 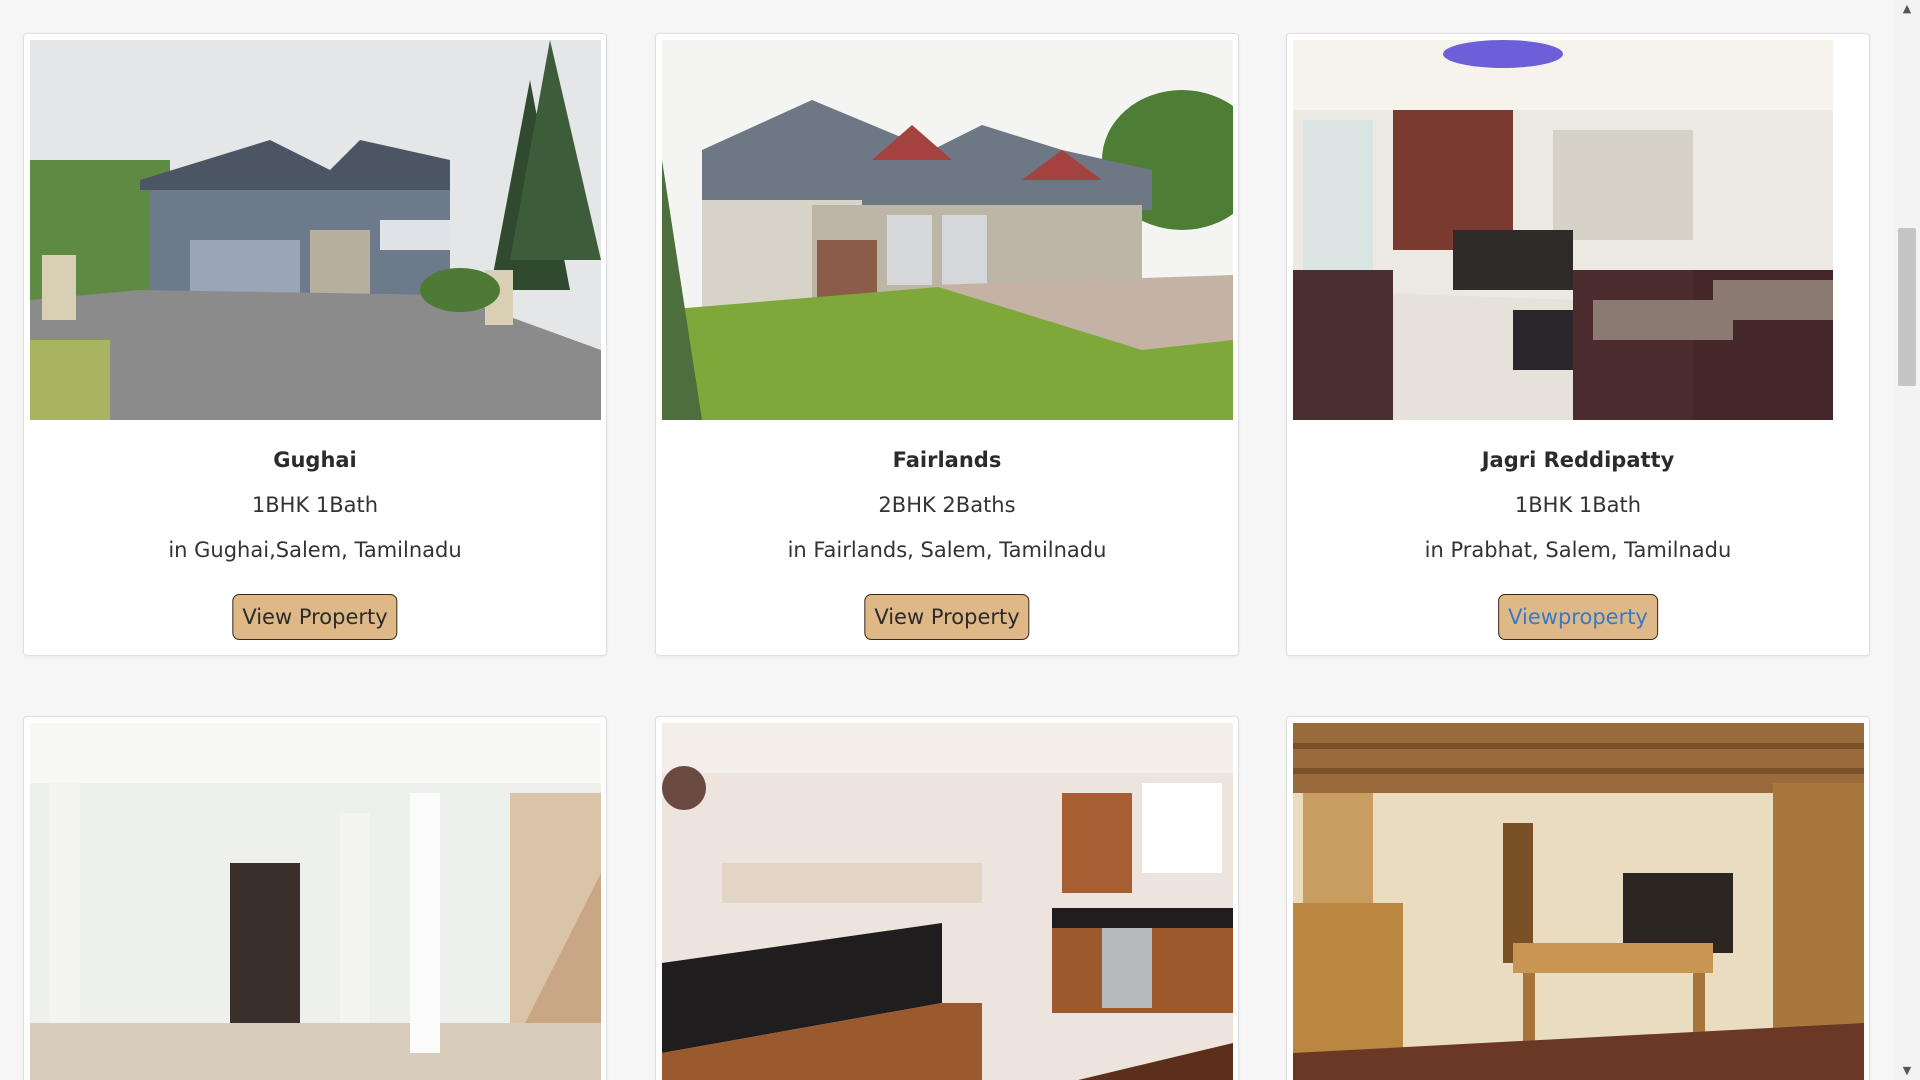 I want to click on property-location: in Fairlands, Salem, Tamilnadu, so click(x=947, y=550).